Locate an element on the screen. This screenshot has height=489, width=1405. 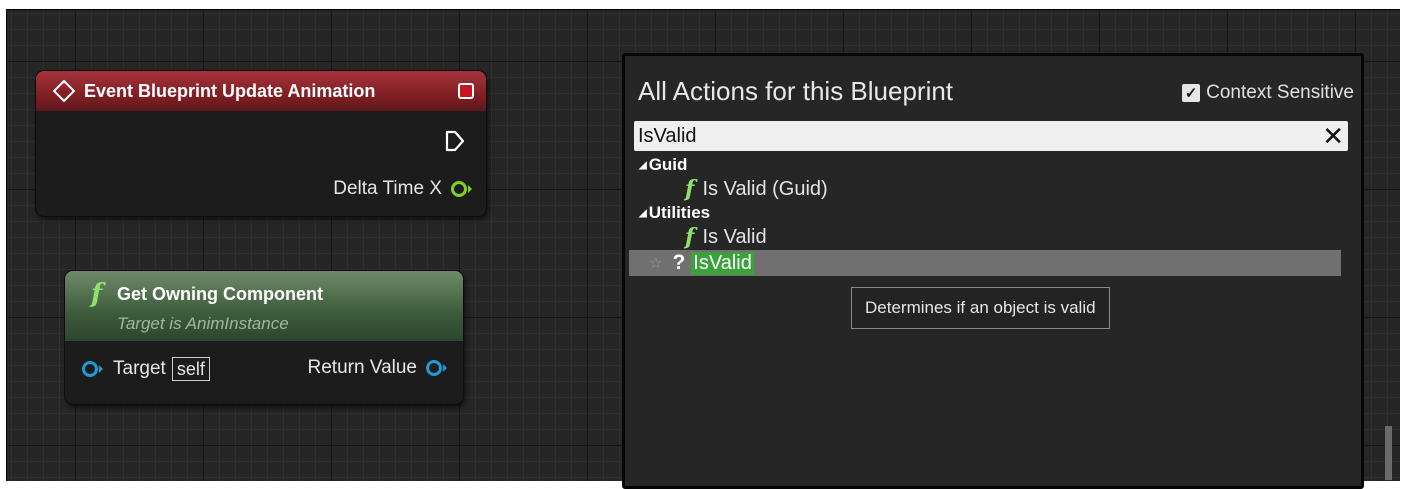
scrollbar is located at coordinates (1388, 453).